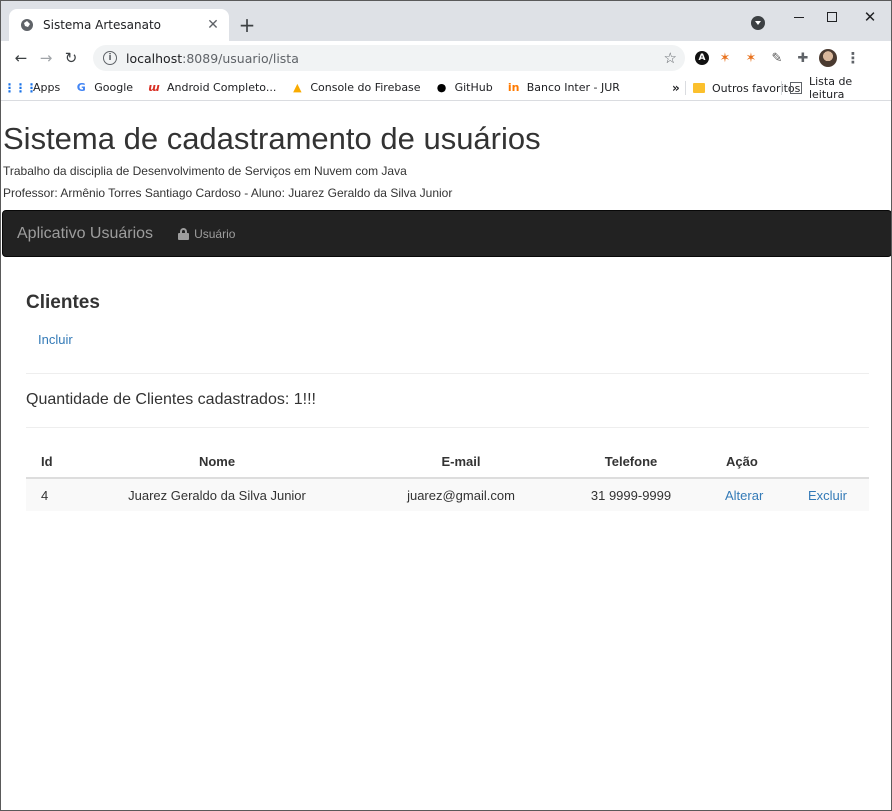 The height and width of the screenshot is (811, 892). What do you see at coordinates (71, 58) in the screenshot?
I see `reload-icon: ↻` at bounding box center [71, 58].